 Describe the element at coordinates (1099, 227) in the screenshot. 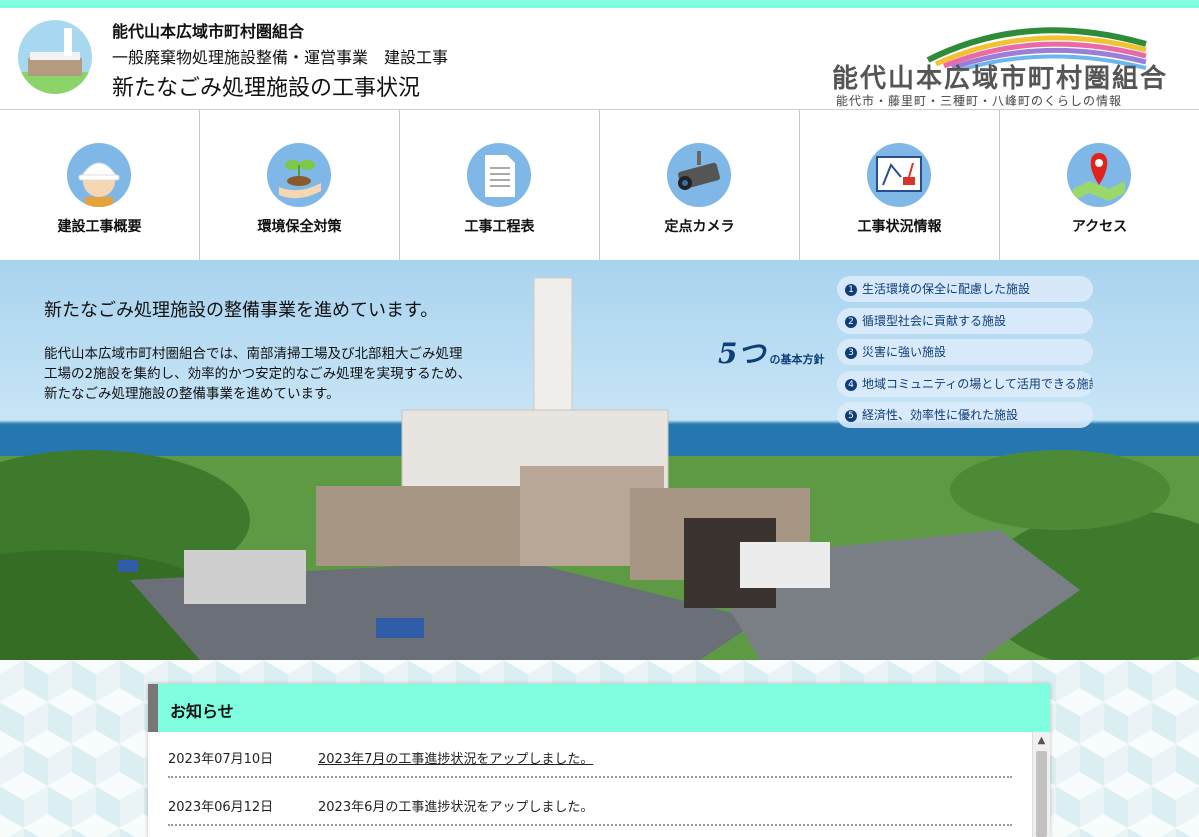

I see `nav-label: アクセス` at that location.